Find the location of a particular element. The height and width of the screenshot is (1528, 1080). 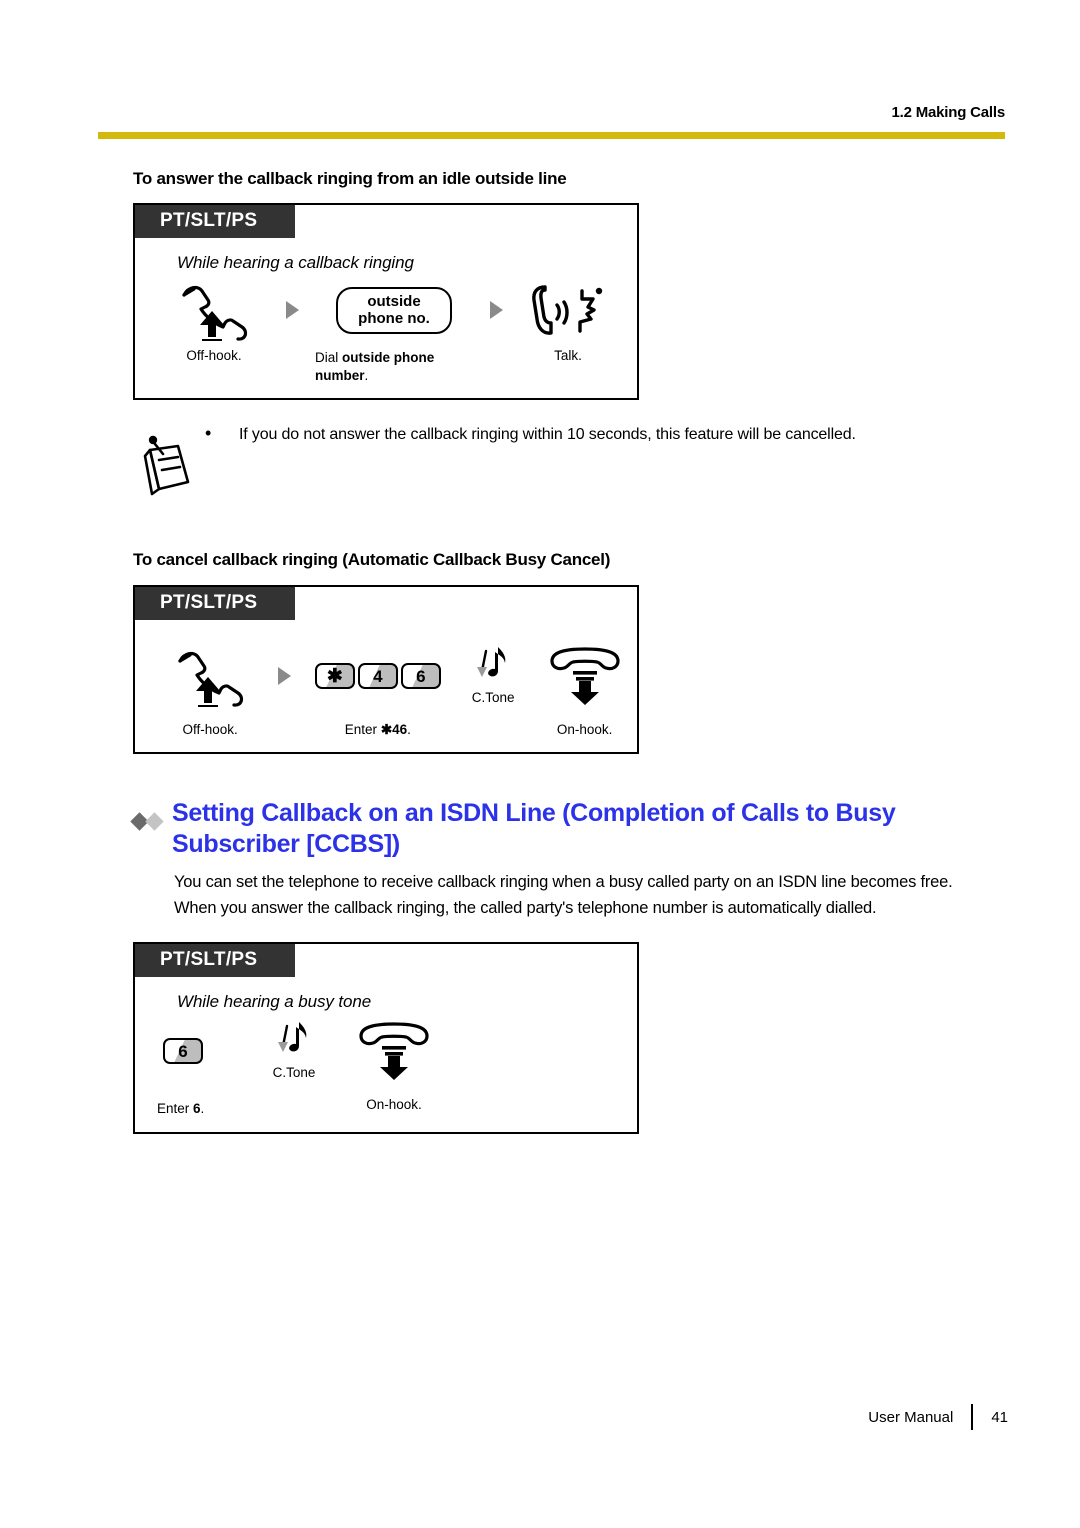

step-caption-enter: Enter ✱46. is located at coordinates (378, 730).